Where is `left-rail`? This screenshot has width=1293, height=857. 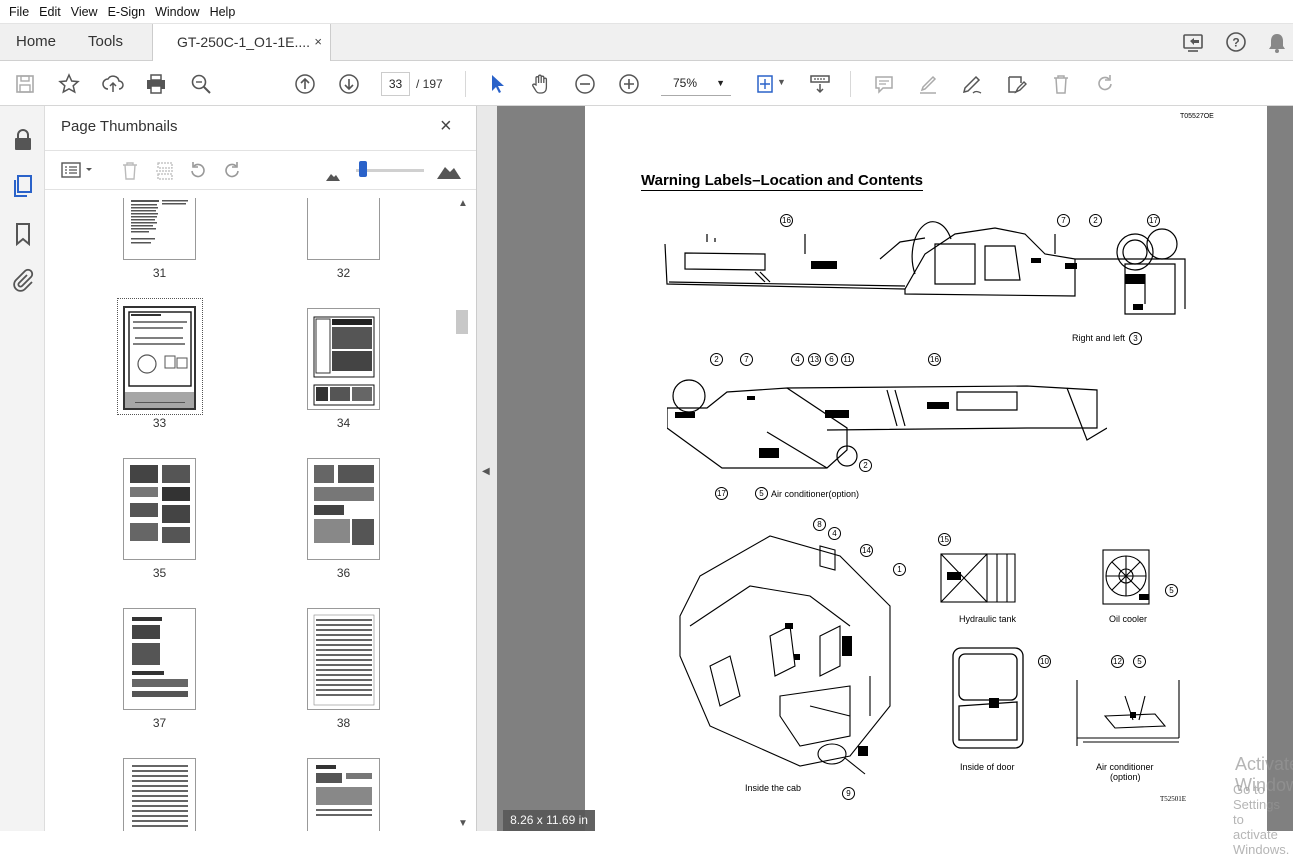
left-rail is located at coordinates (22, 468).